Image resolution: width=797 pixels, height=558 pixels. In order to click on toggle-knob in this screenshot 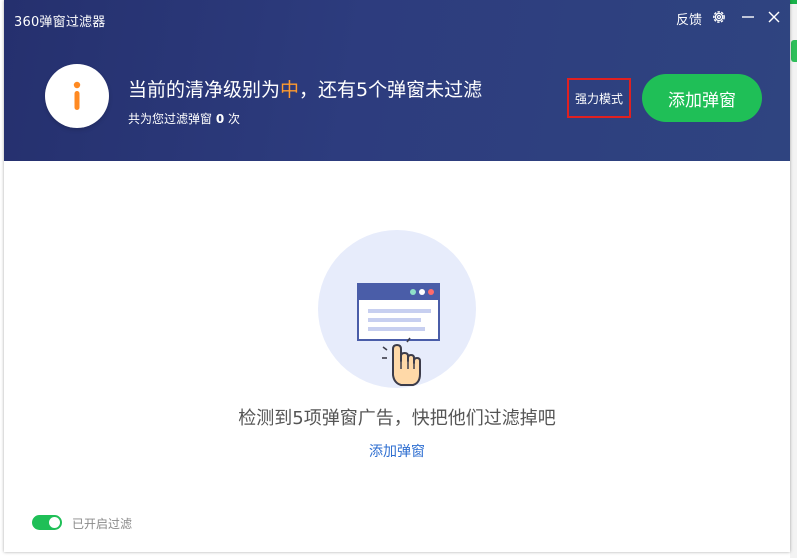, I will do `click(54, 522)`.